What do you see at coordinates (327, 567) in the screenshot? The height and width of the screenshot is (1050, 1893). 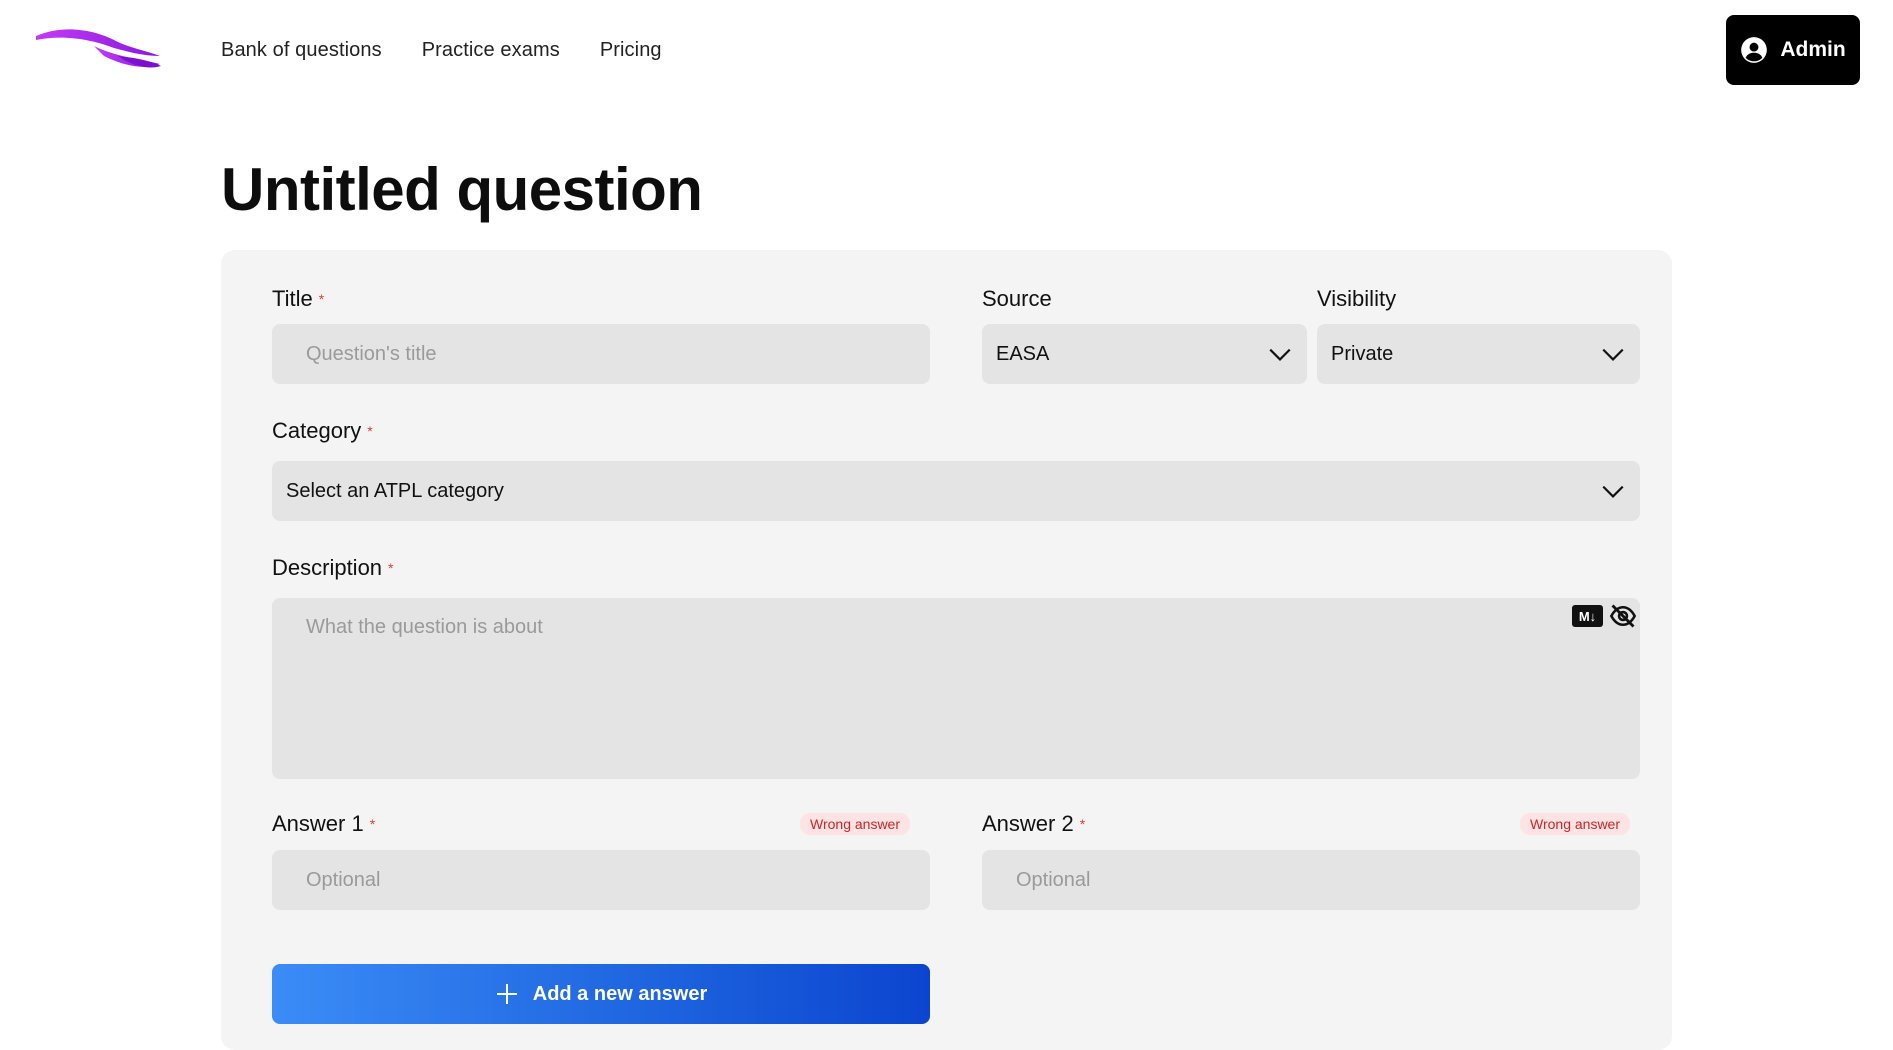 I see `description-label-text: Description` at bounding box center [327, 567].